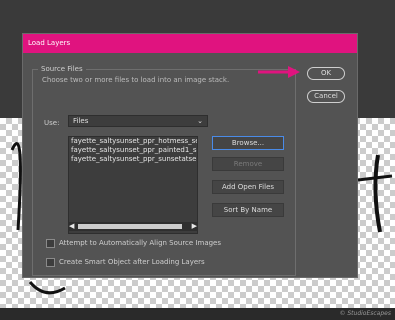 This screenshot has width=395, height=320. Describe the element at coordinates (133, 150) in the screenshot. I see `list-item: fayette_saltysunset_ppr_painted1_suns` at that location.